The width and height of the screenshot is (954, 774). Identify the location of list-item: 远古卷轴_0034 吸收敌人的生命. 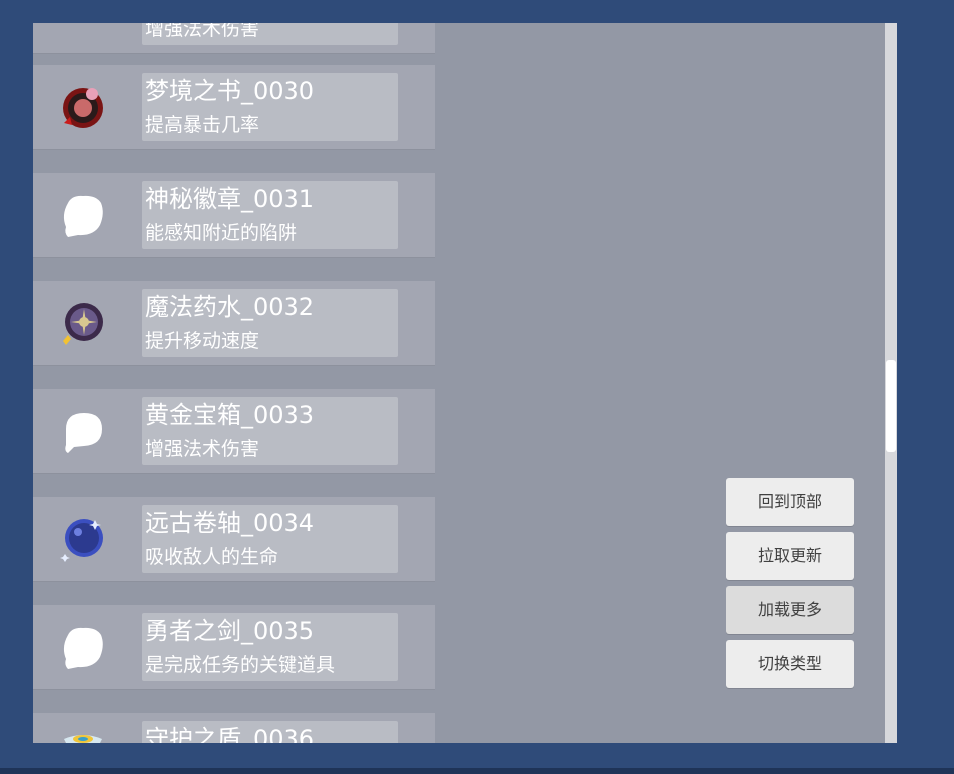
(234, 539).